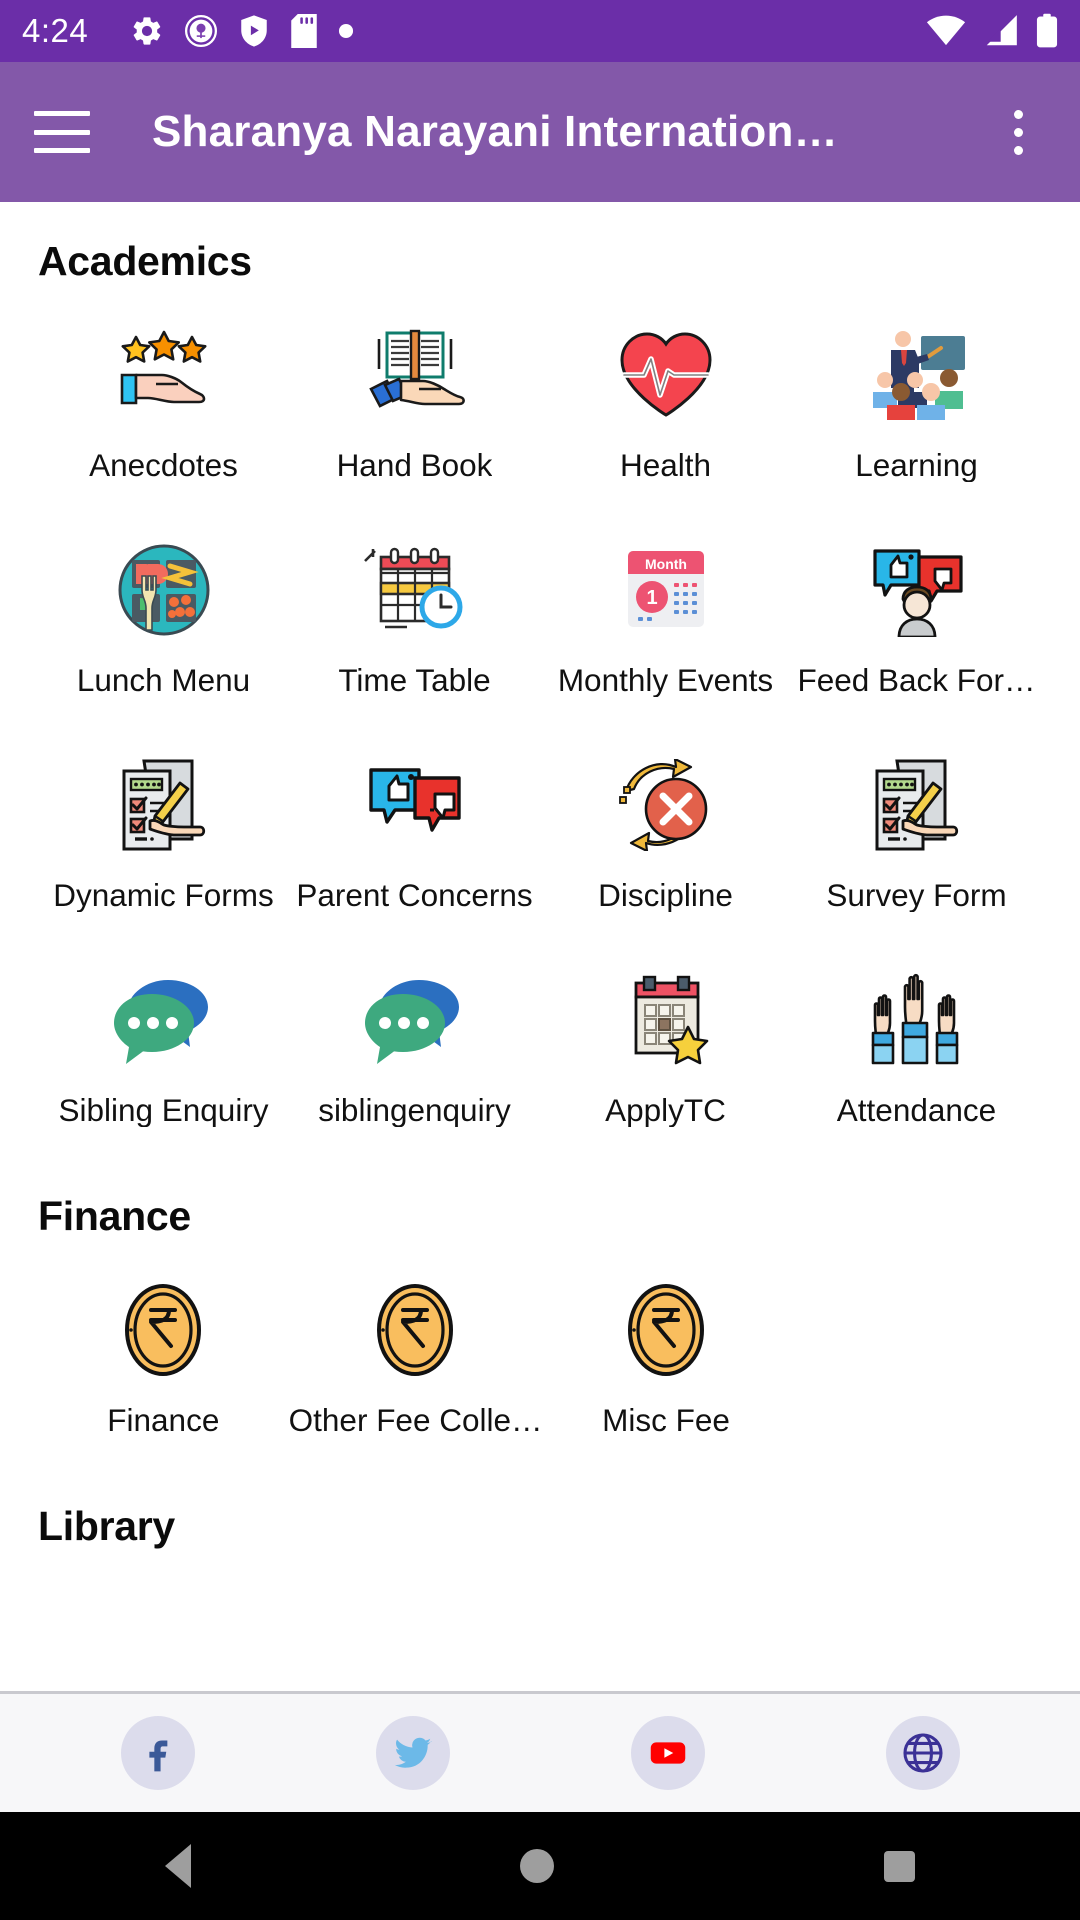  What do you see at coordinates (917, 375) in the screenshot?
I see `classroom-teaching-icon` at bounding box center [917, 375].